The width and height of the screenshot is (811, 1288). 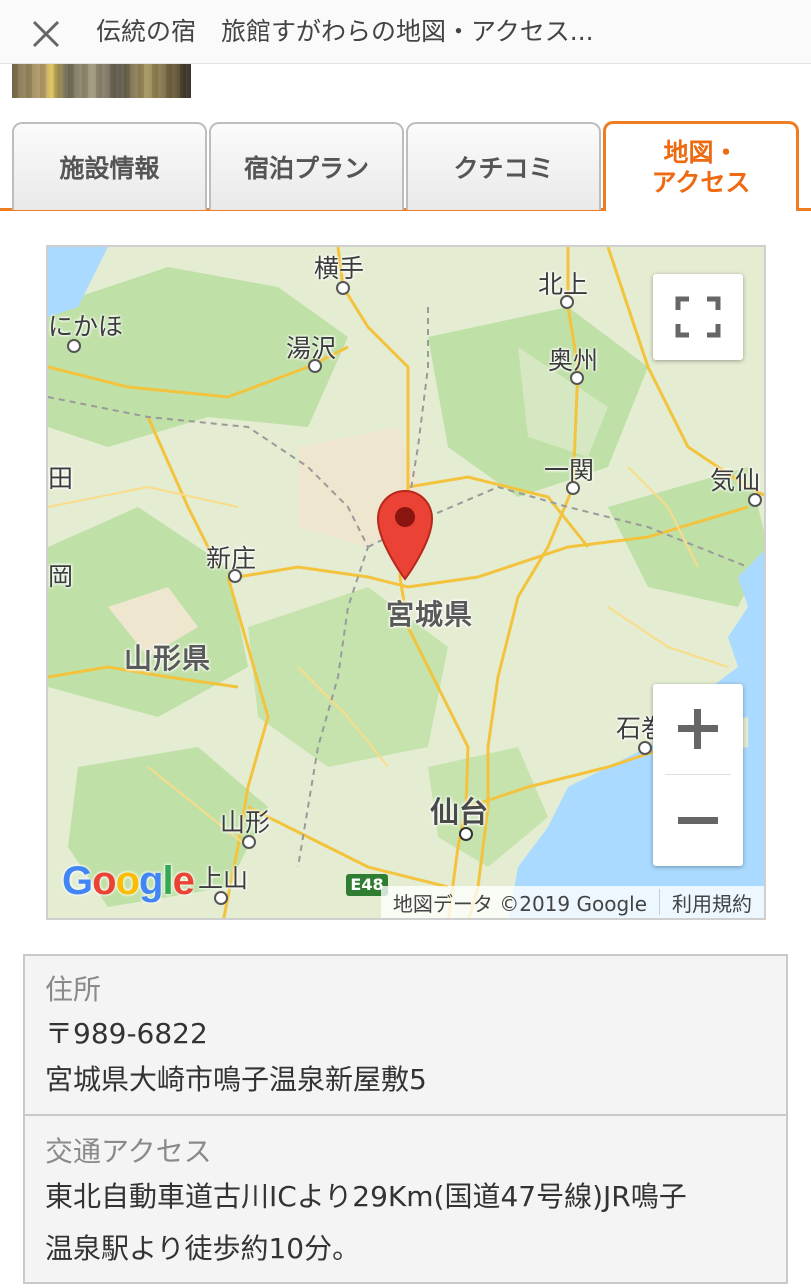 I want to click on map-label-oka: 岡, so click(x=61, y=576).